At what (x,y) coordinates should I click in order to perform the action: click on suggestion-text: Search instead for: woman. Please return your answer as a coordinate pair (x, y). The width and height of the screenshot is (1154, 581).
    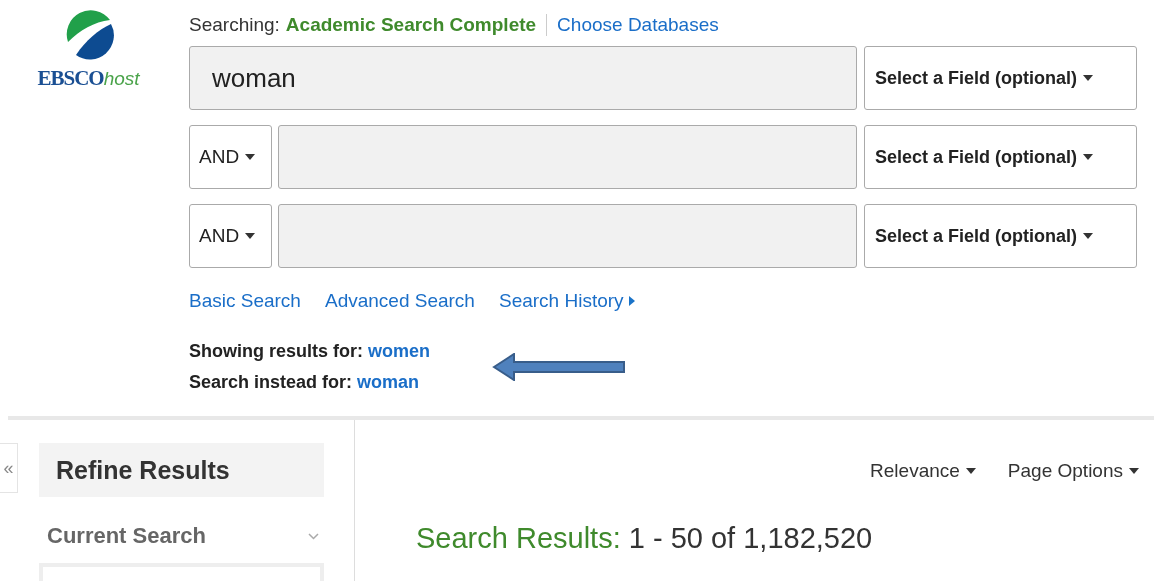
    Looking at the image, I should click on (305, 382).